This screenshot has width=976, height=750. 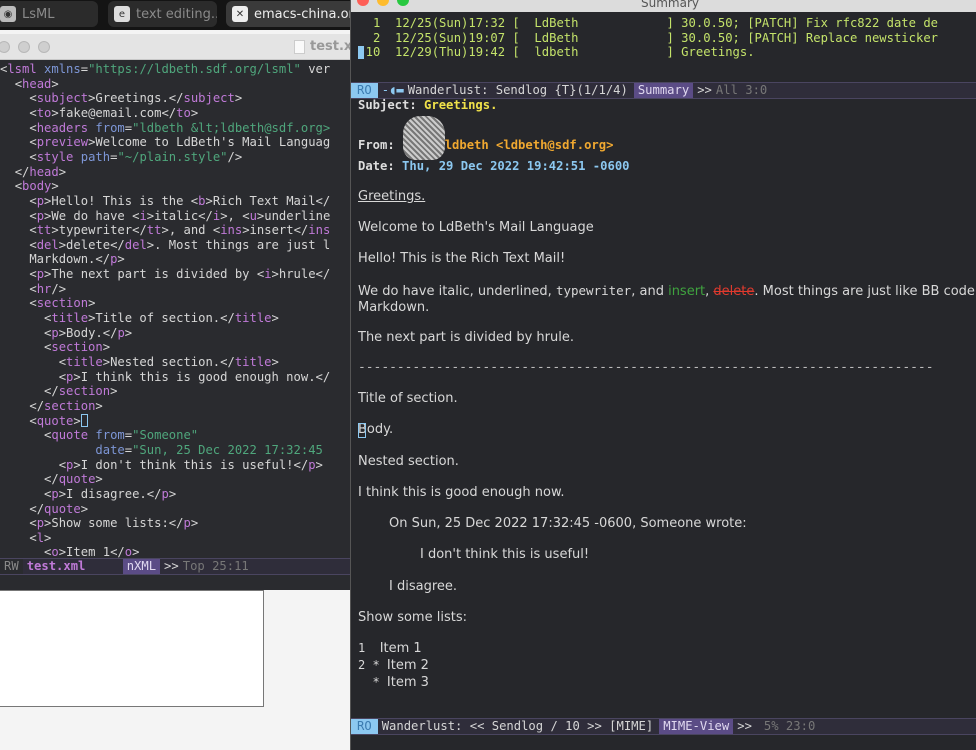 I want to click on code-line: <head>, so click(x=36, y=83).